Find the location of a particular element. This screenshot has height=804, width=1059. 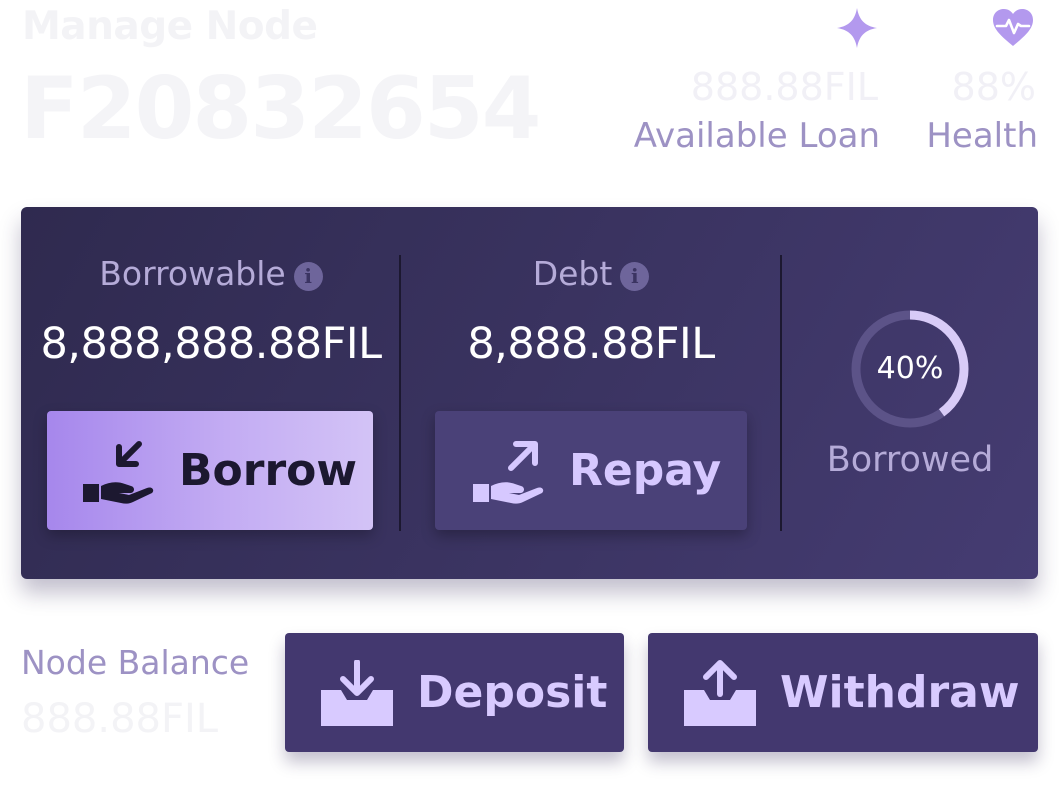

borrowable-value: 8,888,888.88FIL is located at coordinates (211, 344).